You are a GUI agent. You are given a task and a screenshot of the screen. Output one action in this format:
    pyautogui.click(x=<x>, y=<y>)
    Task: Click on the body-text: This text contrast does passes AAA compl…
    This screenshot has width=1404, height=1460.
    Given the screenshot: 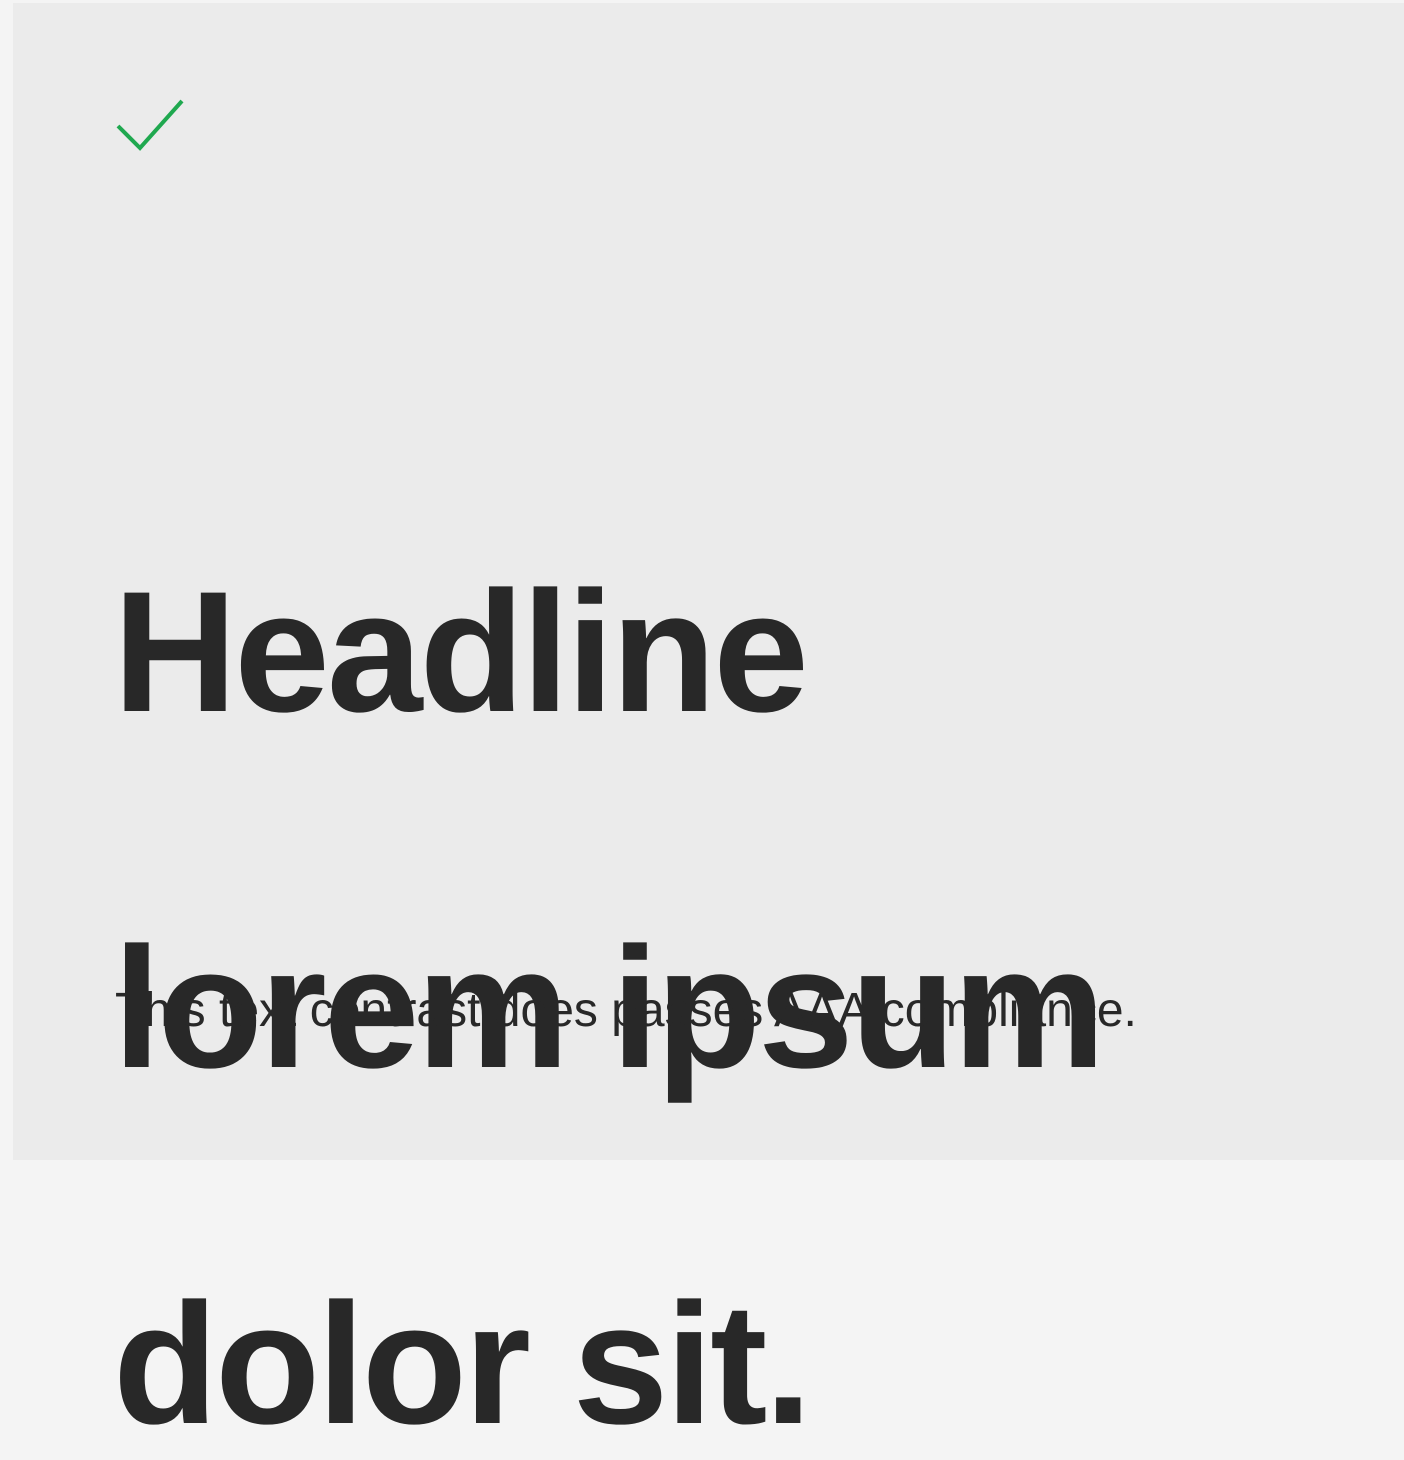 What is the action you would take?
    pyautogui.click(x=626, y=1010)
    